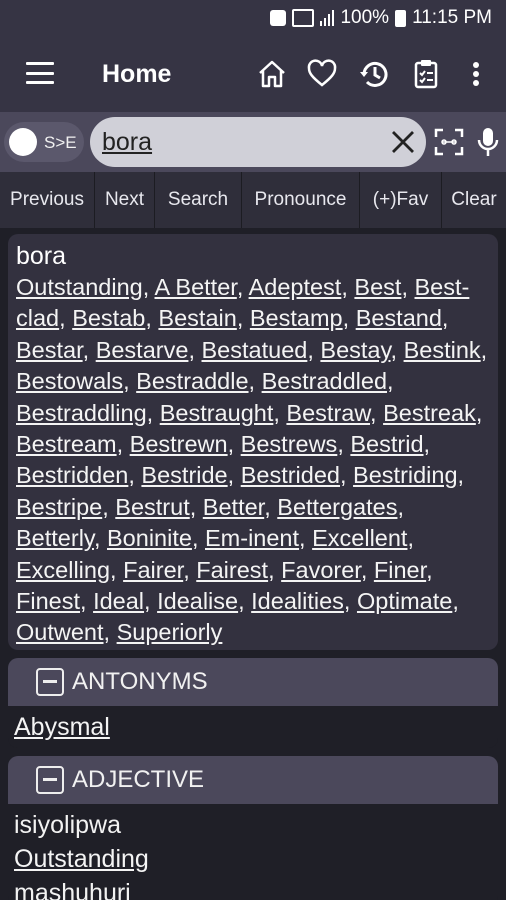 Image resolution: width=506 pixels, height=900 pixels. What do you see at coordinates (23, 142) in the screenshot?
I see `toggle-knob` at bounding box center [23, 142].